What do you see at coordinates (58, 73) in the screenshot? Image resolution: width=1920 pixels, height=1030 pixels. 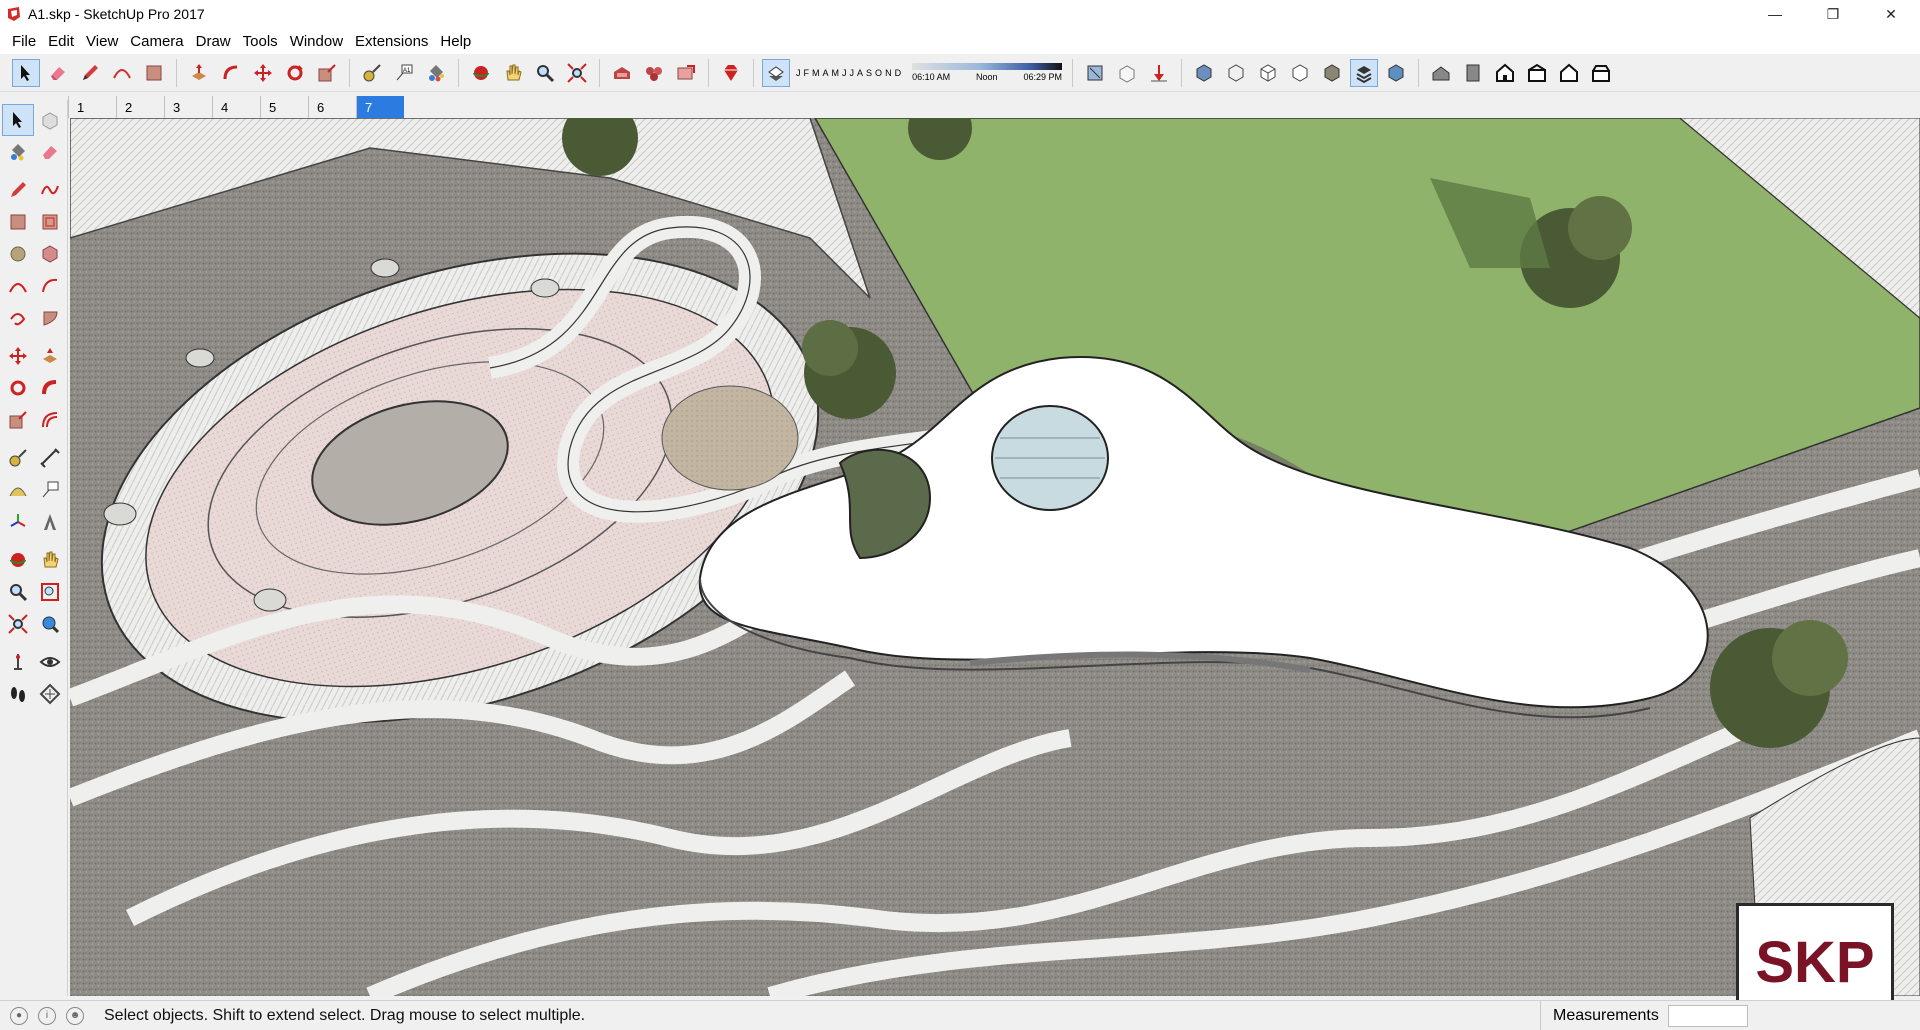 I see `eraser-tool-button` at bounding box center [58, 73].